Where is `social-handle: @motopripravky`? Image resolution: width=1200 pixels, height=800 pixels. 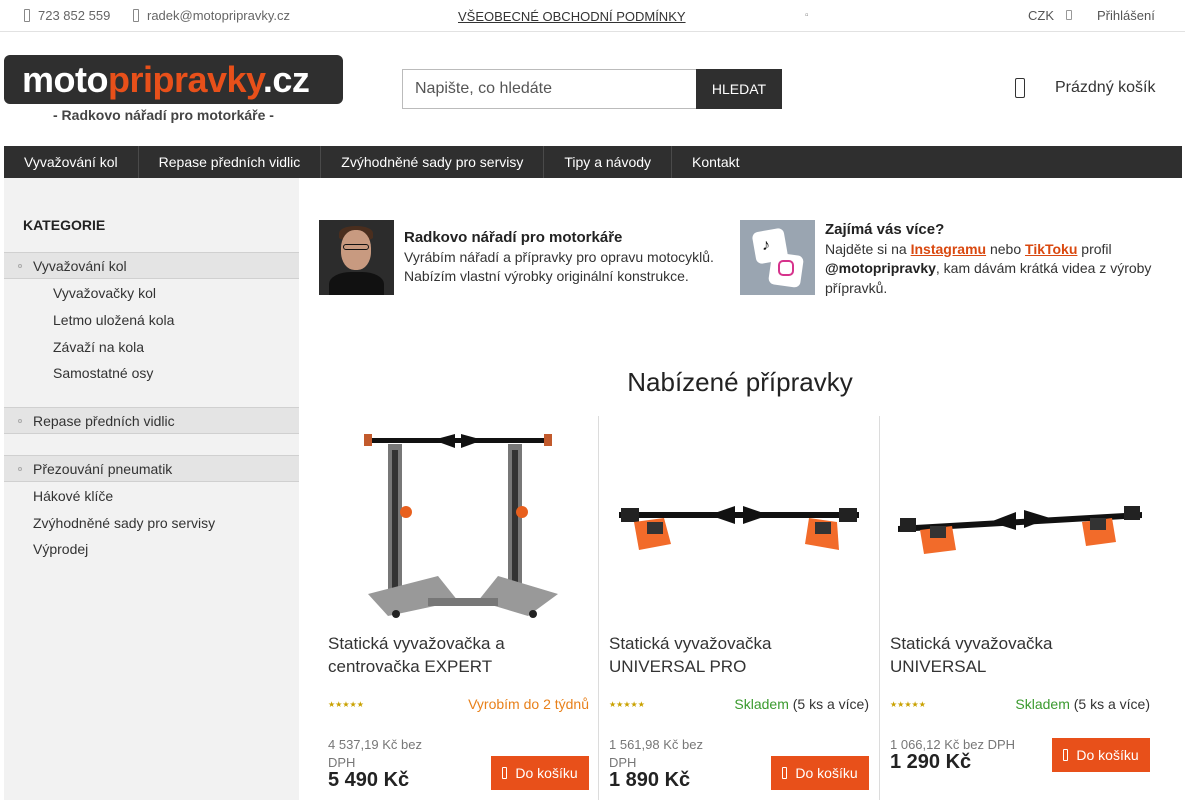 social-handle: @motopripravky is located at coordinates (880, 268).